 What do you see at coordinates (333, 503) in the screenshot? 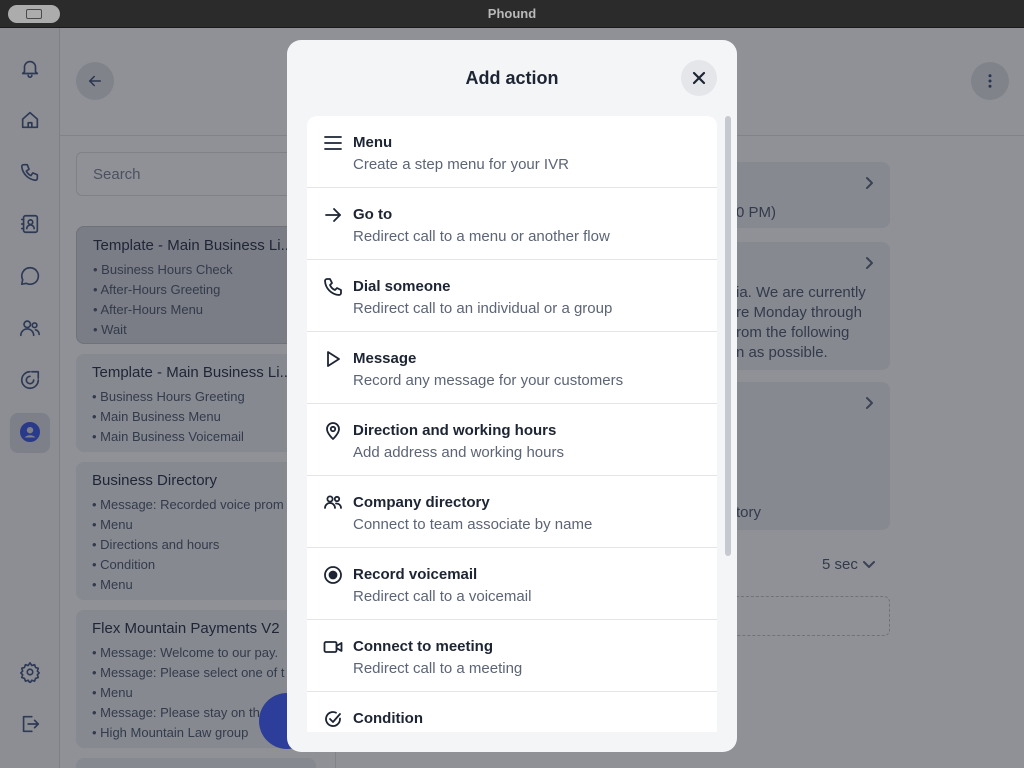
I see `people-icon` at bounding box center [333, 503].